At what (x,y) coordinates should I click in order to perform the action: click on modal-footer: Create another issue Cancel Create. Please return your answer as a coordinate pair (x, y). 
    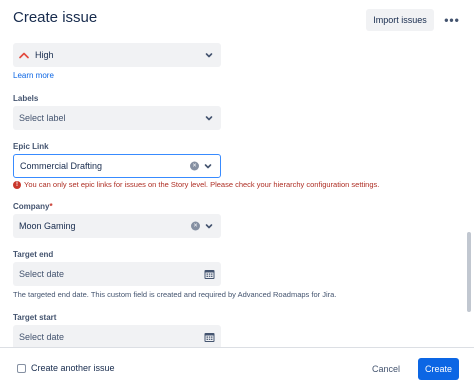
    Looking at the image, I should click on (237, 369).